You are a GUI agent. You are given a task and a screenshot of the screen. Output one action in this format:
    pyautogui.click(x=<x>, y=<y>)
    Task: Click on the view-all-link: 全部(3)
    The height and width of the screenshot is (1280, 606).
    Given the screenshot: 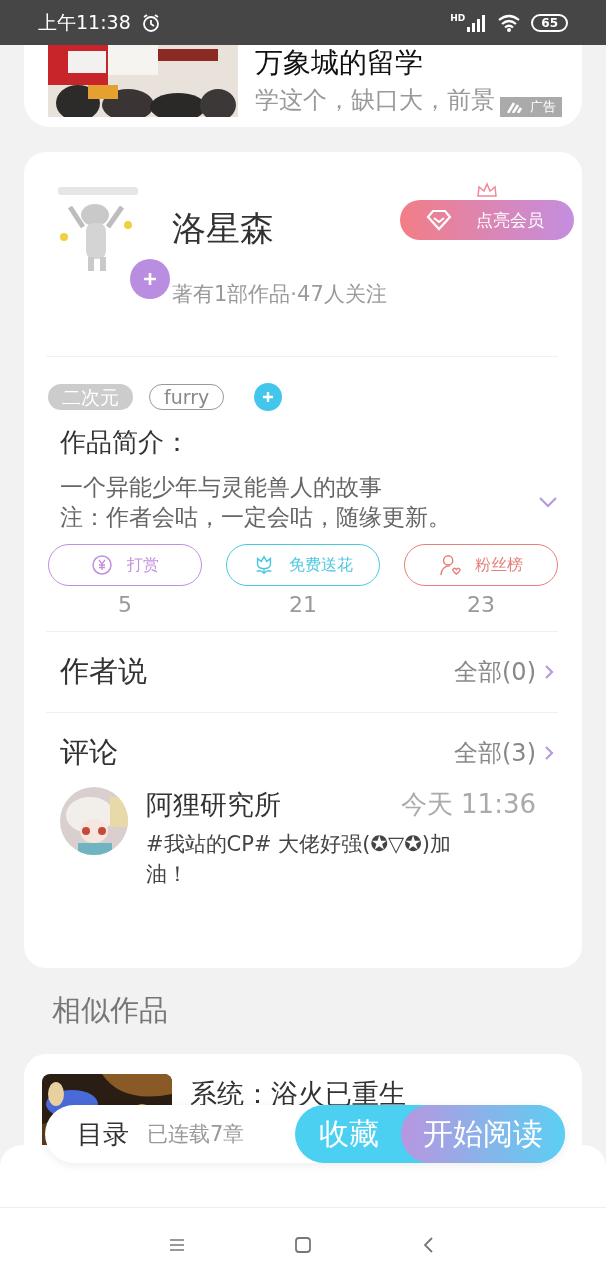 What is the action you would take?
    pyautogui.click(x=504, y=753)
    